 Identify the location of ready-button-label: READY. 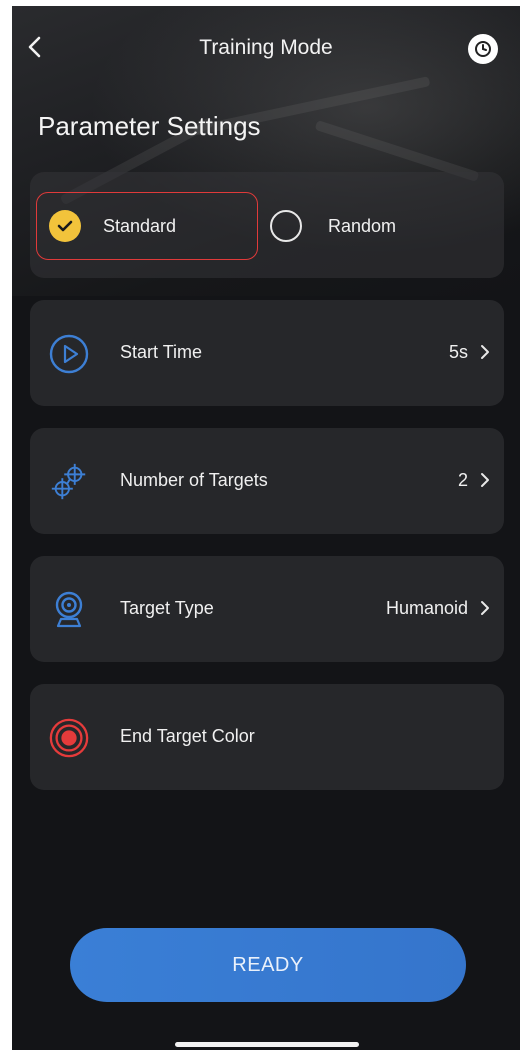
(268, 964).